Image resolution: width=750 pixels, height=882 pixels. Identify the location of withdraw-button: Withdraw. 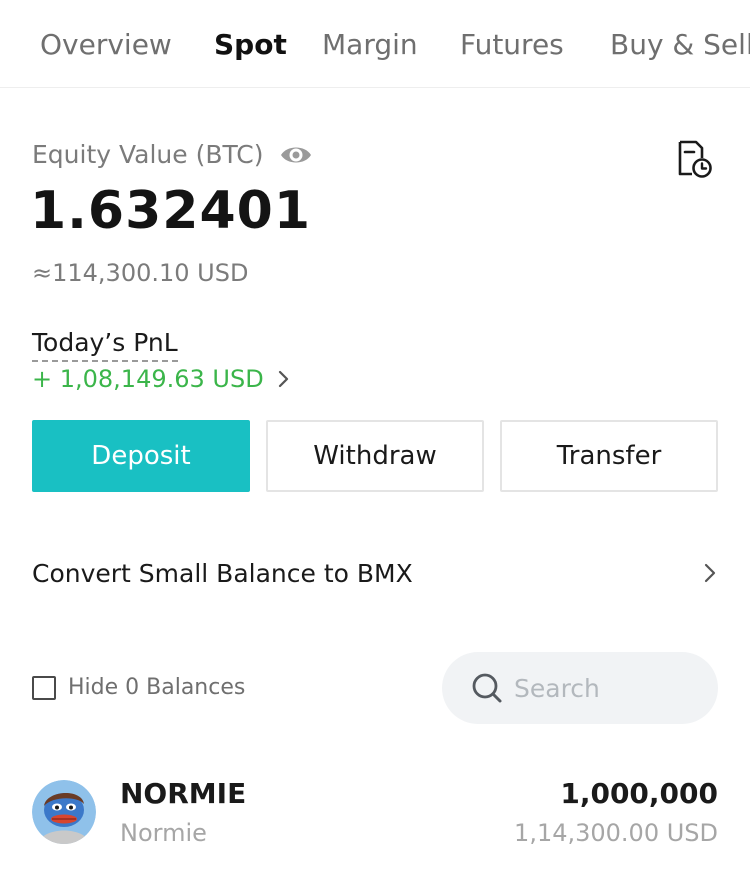
(375, 456).